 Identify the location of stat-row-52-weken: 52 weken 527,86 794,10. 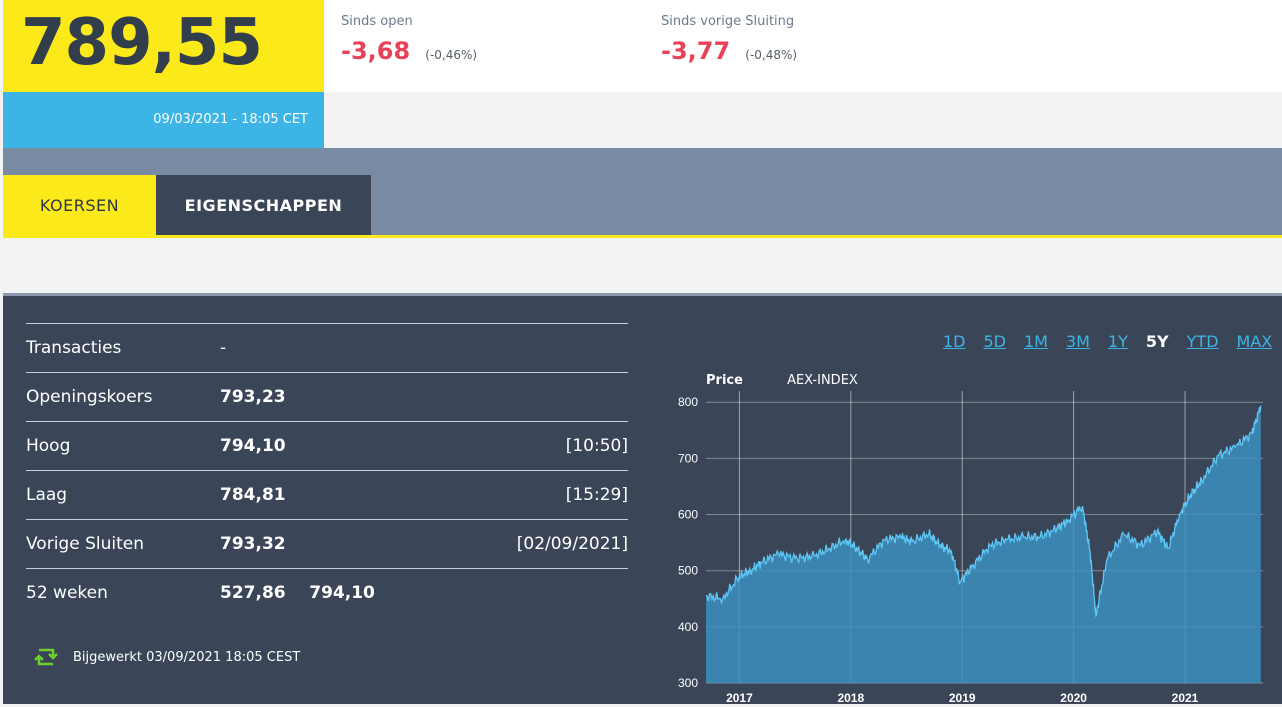
(327, 592).